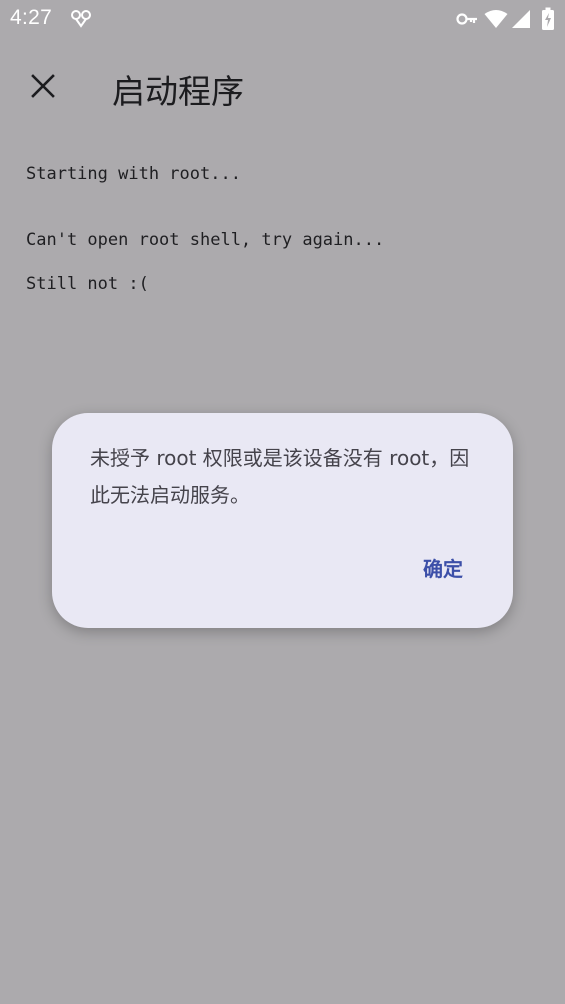  What do you see at coordinates (521, 19) in the screenshot?
I see `cellular-signal-icon` at bounding box center [521, 19].